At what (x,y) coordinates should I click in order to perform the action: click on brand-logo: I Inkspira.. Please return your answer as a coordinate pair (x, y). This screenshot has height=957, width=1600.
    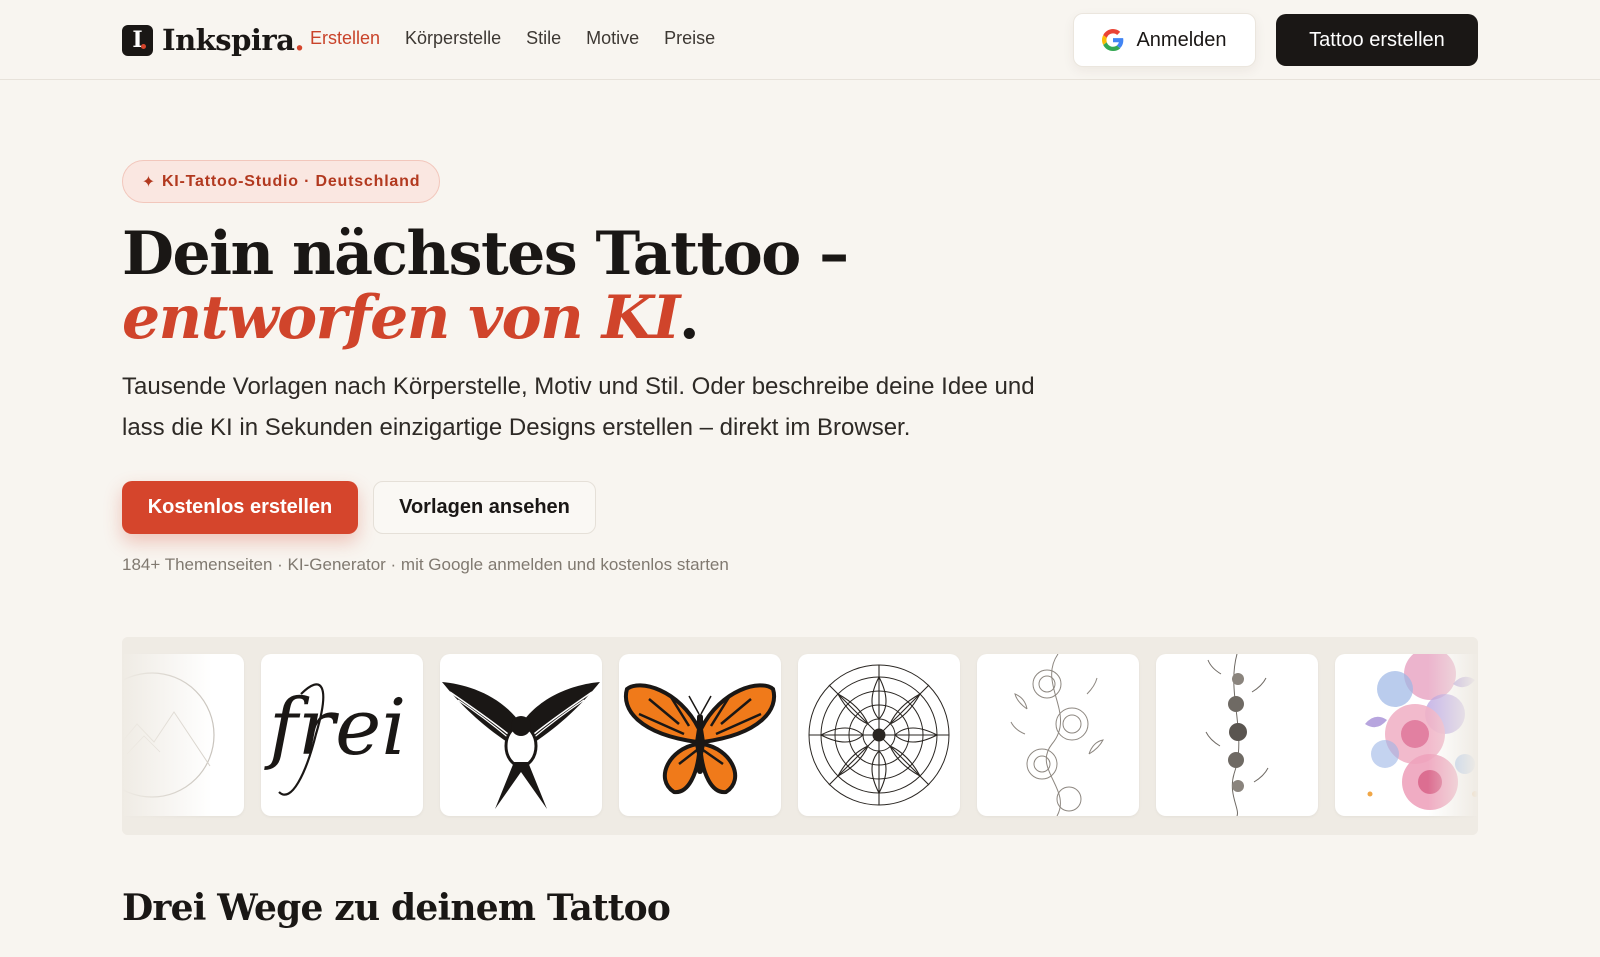
    Looking at the image, I should click on (213, 40).